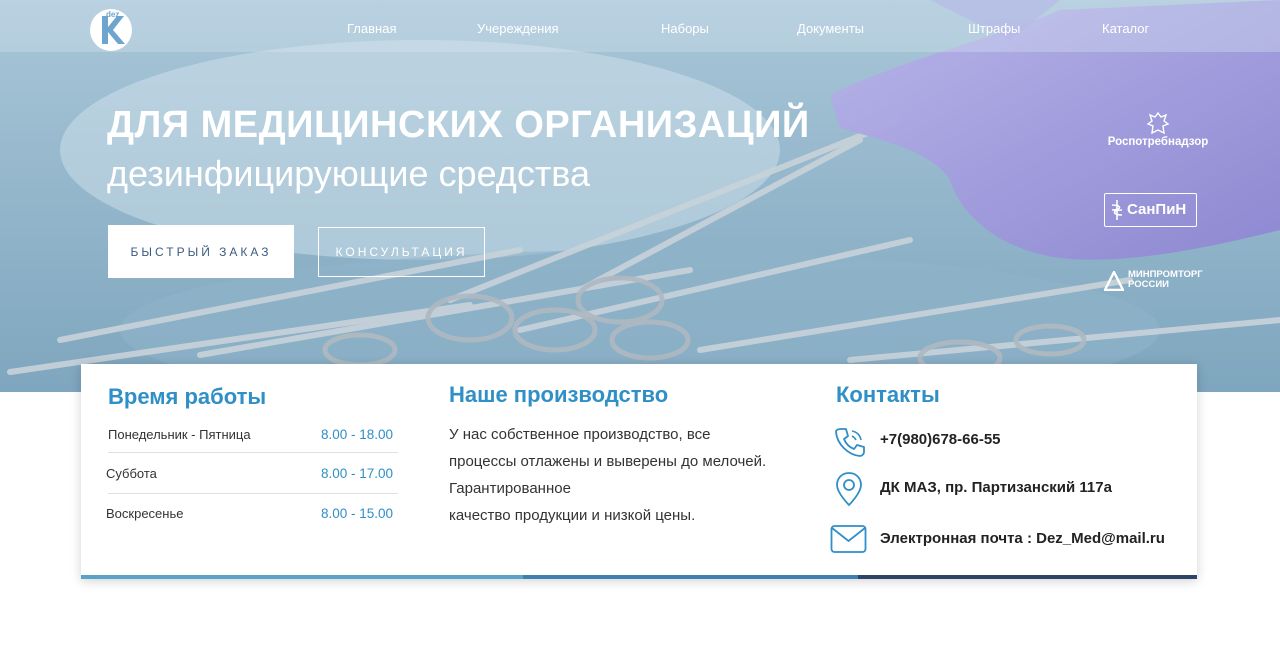  Describe the element at coordinates (518, 28) in the screenshot. I see `nav-item-institutions: Учереждения` at that location.